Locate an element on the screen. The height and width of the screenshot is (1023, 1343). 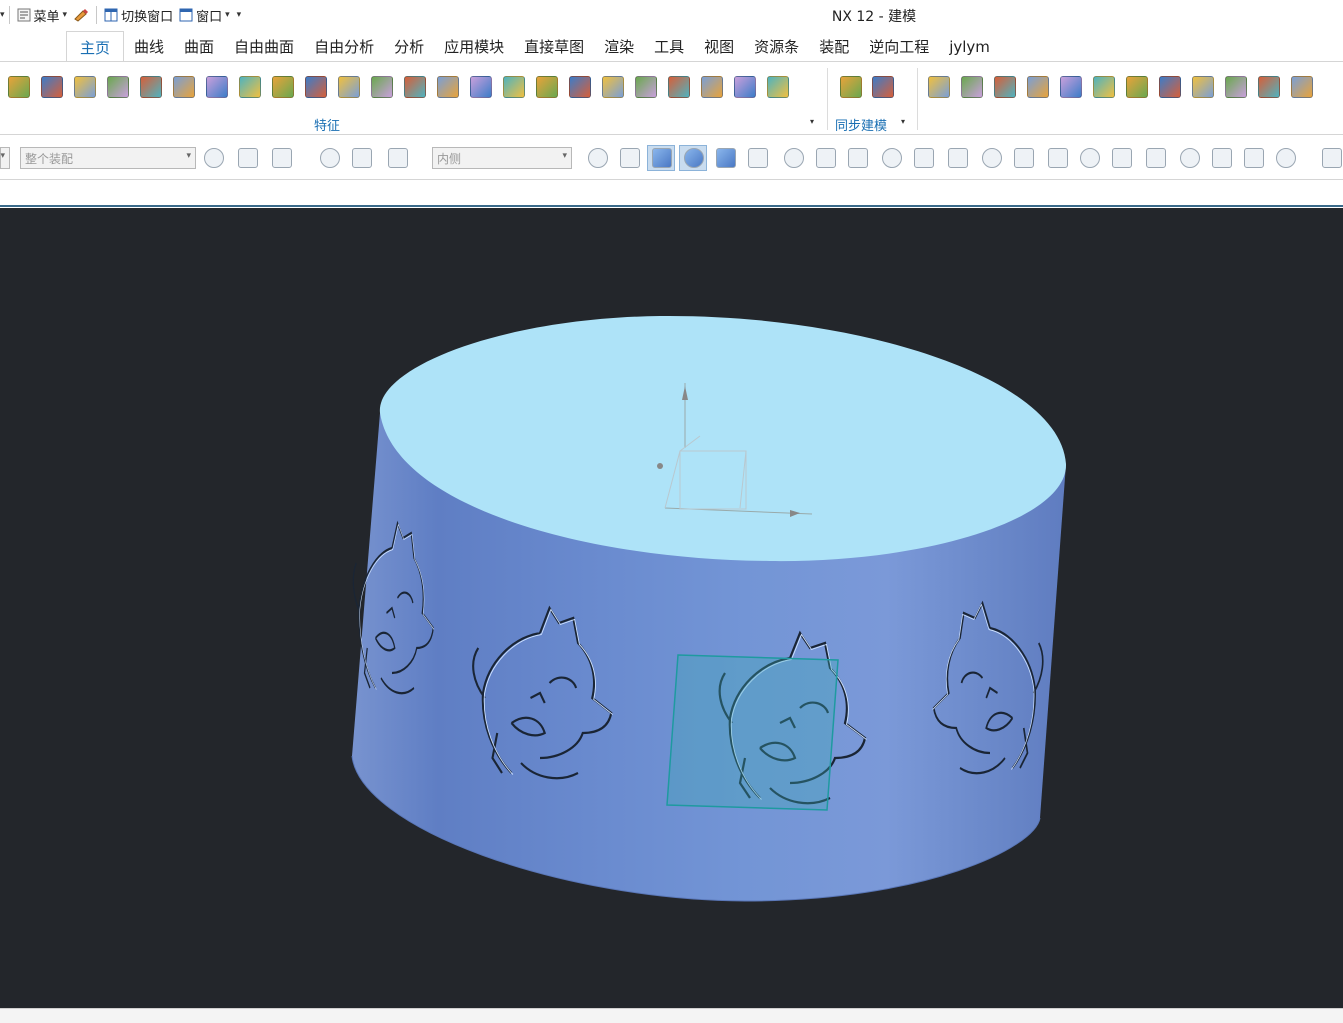
menu-button: 菜单 ▾ is located at coordinates (42, 15).